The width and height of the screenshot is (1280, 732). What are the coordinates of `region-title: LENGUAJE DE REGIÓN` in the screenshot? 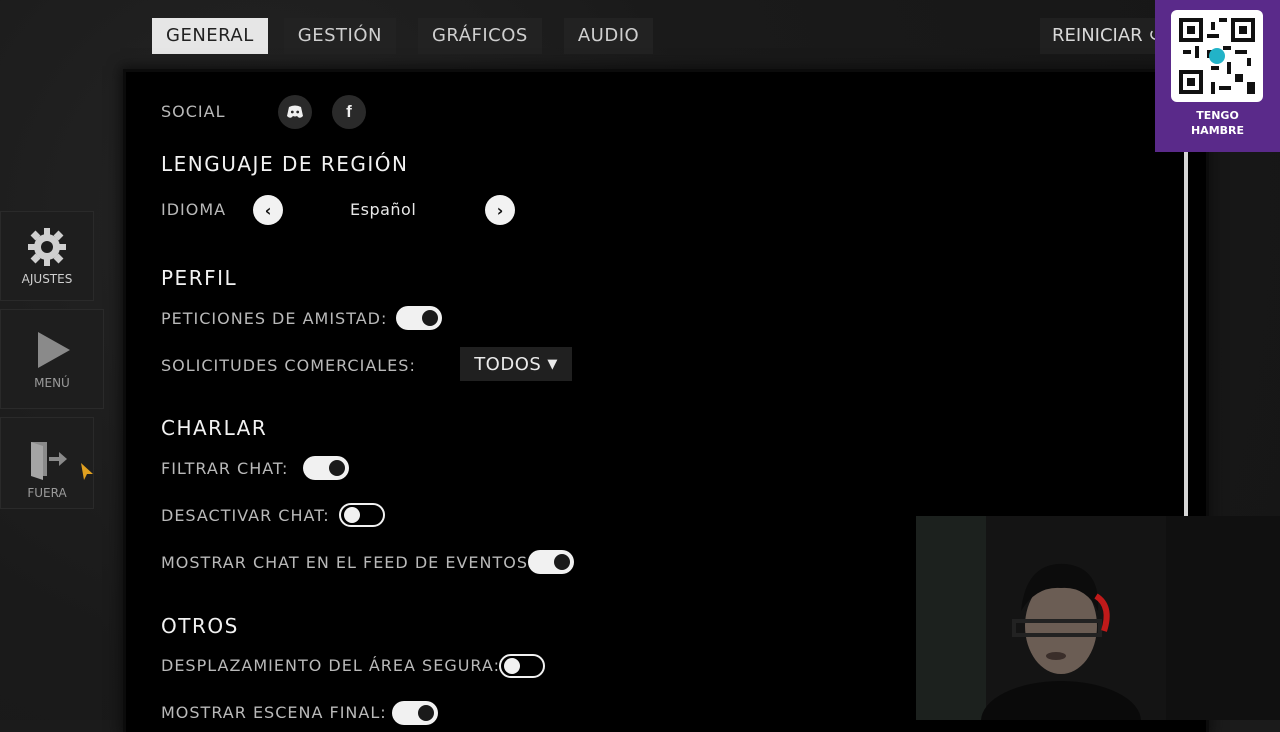 It's located at (285, 164).